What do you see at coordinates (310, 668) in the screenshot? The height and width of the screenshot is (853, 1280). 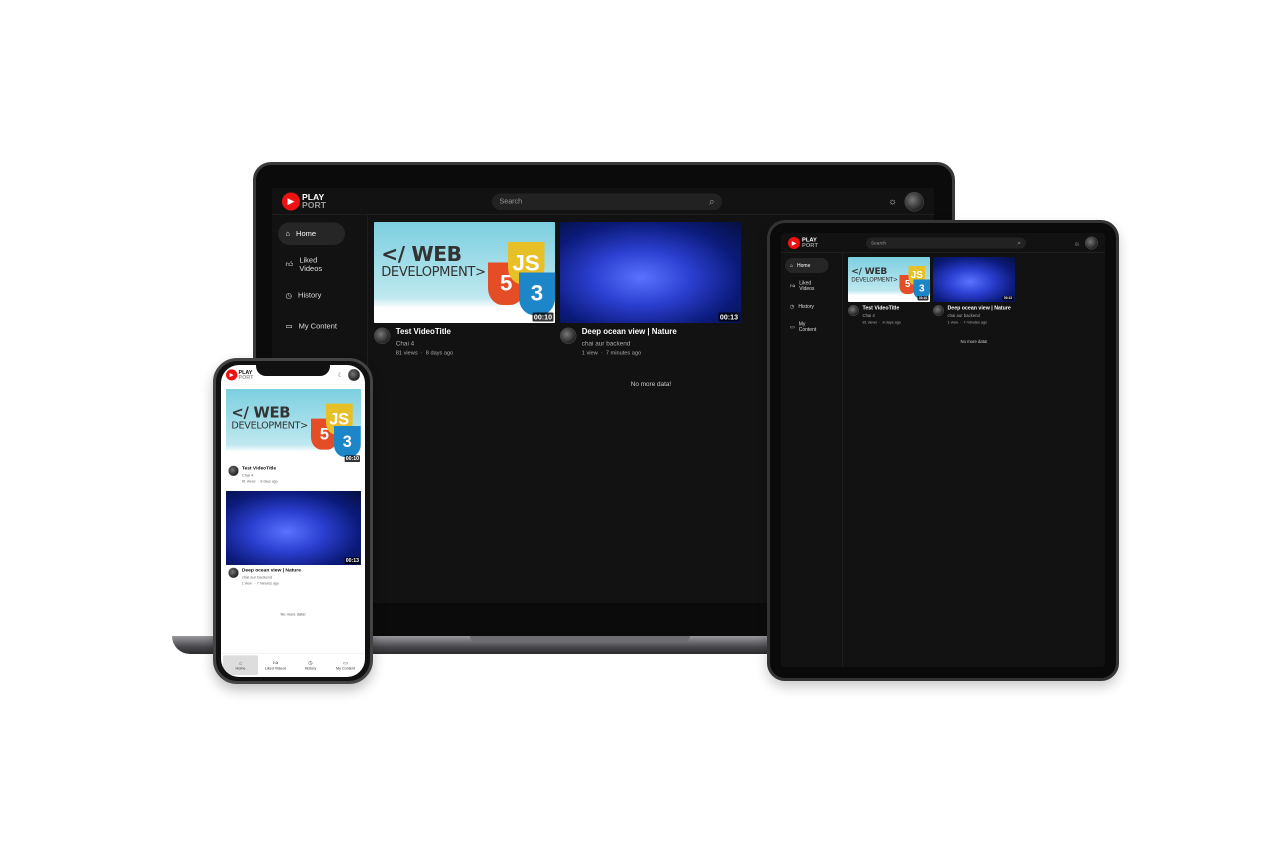 I see `bottom-nav-label: History` at bounding box center [310, 668].